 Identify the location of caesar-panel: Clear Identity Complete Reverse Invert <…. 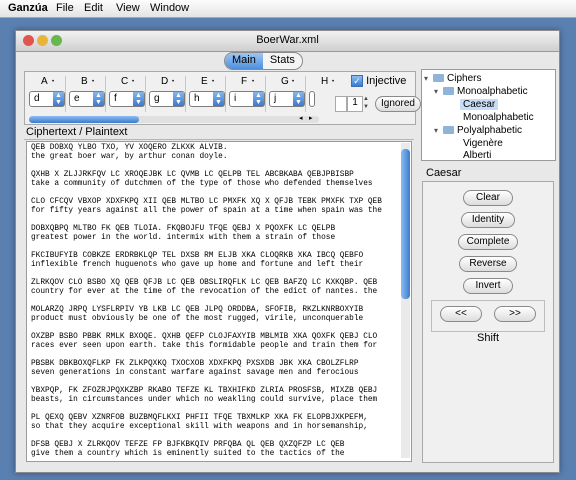
(488, 322).